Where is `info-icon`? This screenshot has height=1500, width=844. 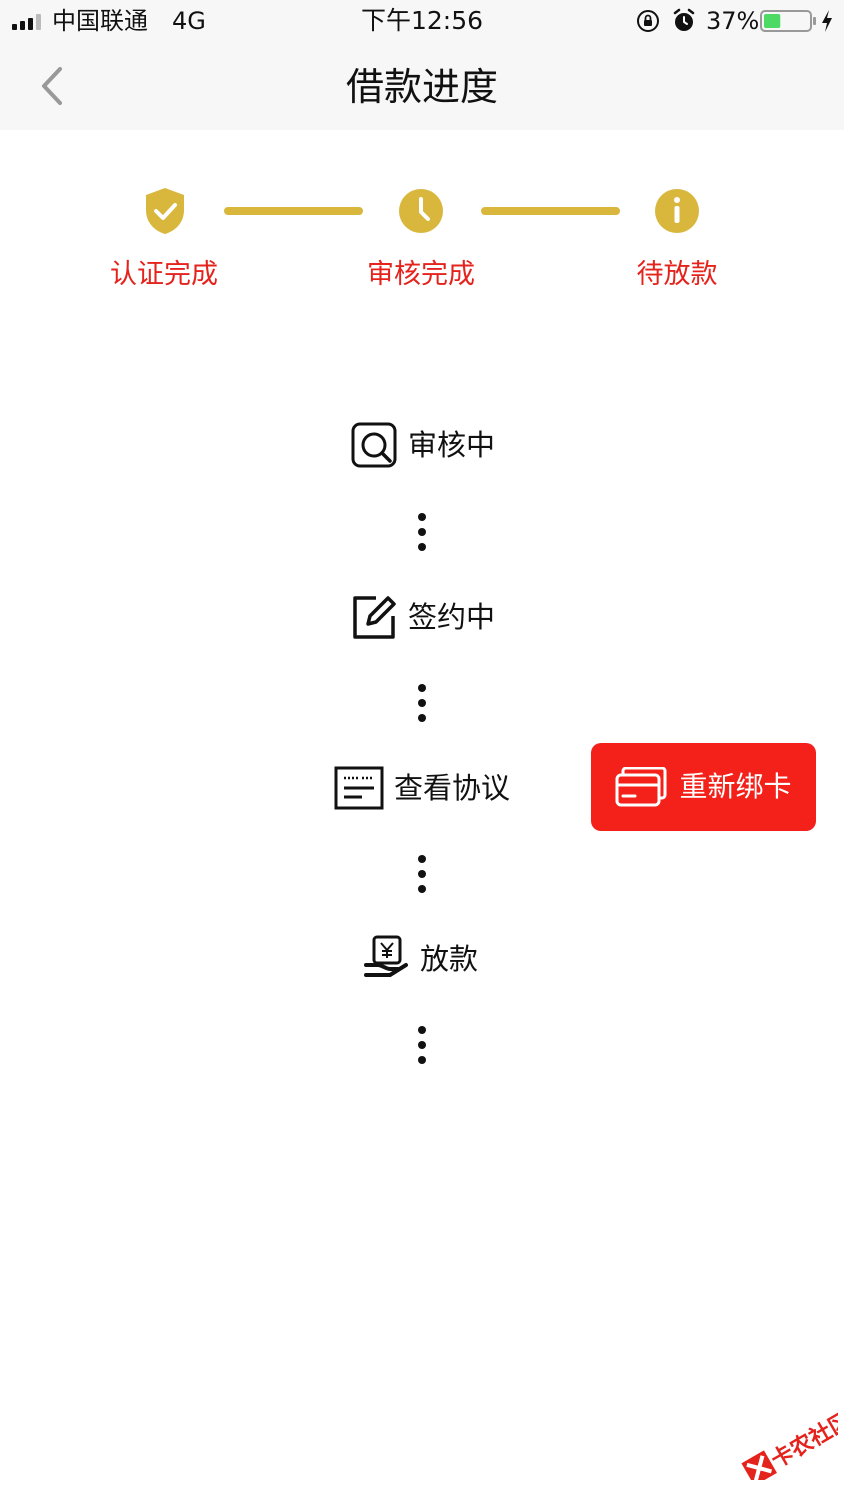 info-icon is located at coordinates (677, 211).